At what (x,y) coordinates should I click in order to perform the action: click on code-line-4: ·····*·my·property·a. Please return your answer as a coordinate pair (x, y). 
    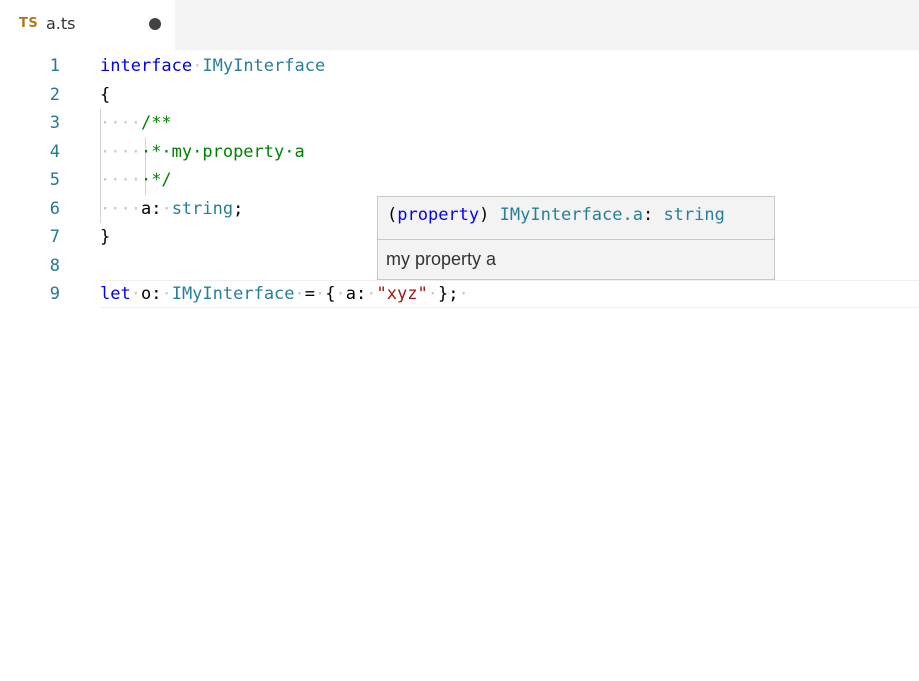
    Looking at the image, I should click on (202, 152).